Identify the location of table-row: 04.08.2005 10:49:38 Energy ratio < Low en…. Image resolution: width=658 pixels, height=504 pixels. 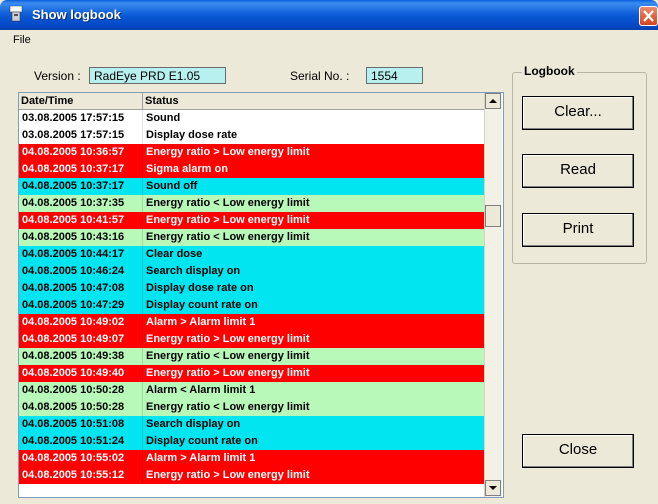
(251, 356).